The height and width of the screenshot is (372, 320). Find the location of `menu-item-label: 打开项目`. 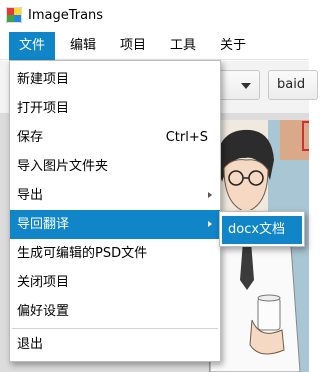

menu-item-label: 打开项目 is located at coordinates (43, 108).